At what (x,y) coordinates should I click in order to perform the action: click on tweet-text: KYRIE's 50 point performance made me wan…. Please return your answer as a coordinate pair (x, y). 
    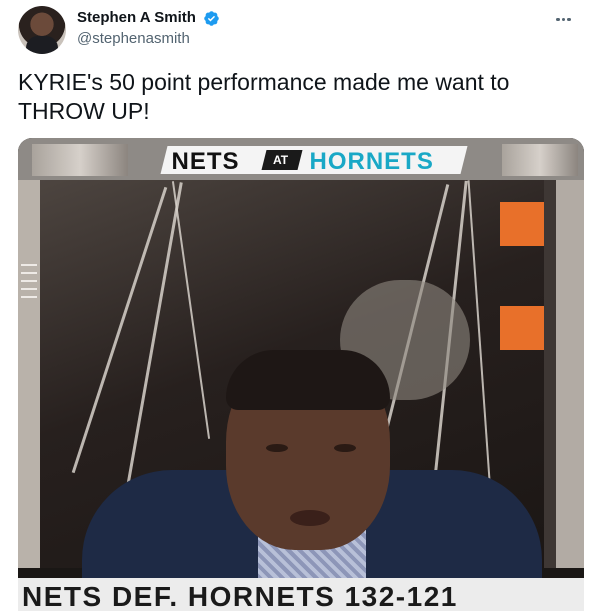
    Looking at the image, I should click on (264, 96).